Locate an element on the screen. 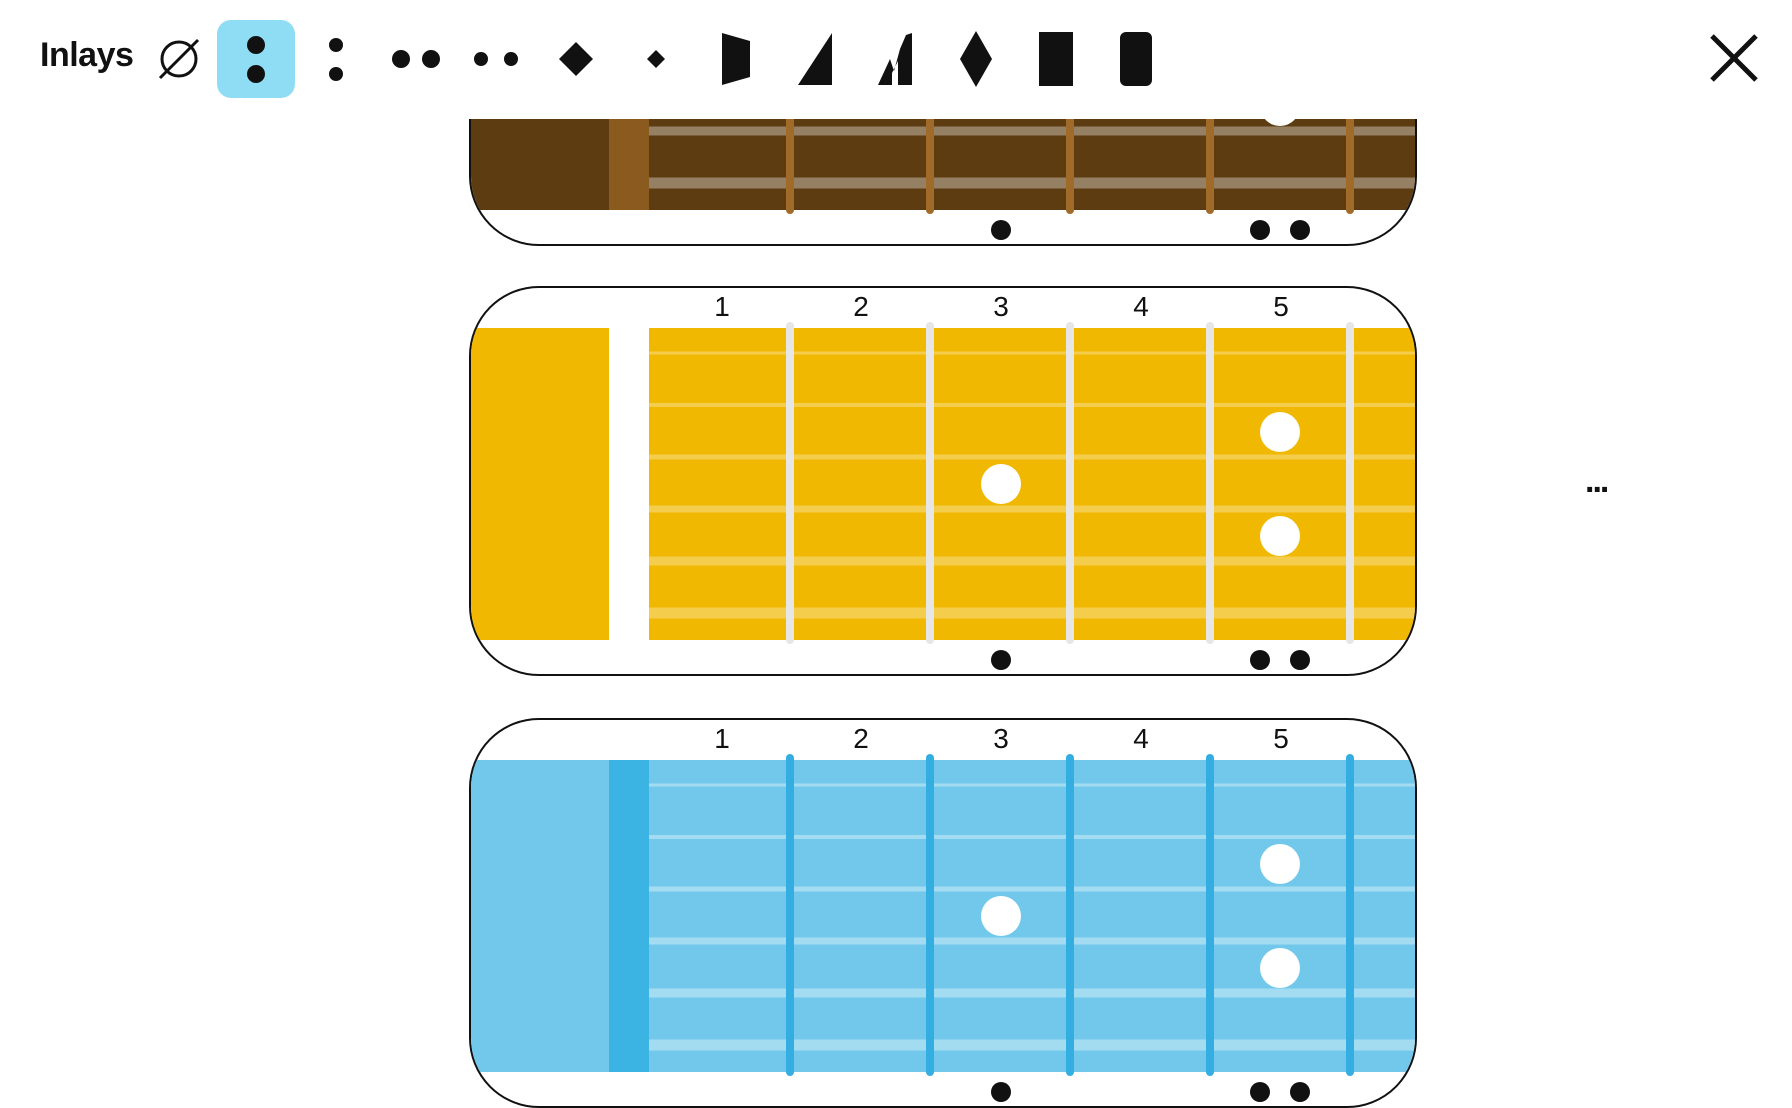 Image resolution: width=1792 pixels, height=1108 pixels. block-icon is located at coordinates (1056, 59).